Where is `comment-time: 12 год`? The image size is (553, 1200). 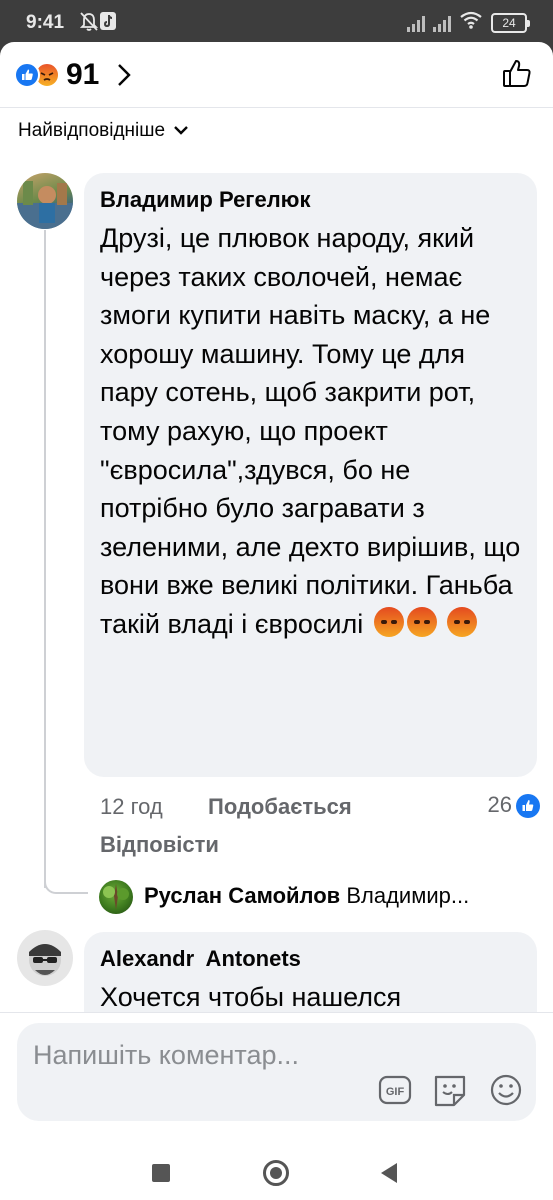
comment-time: 12 год is located at coordinates (131, 806).